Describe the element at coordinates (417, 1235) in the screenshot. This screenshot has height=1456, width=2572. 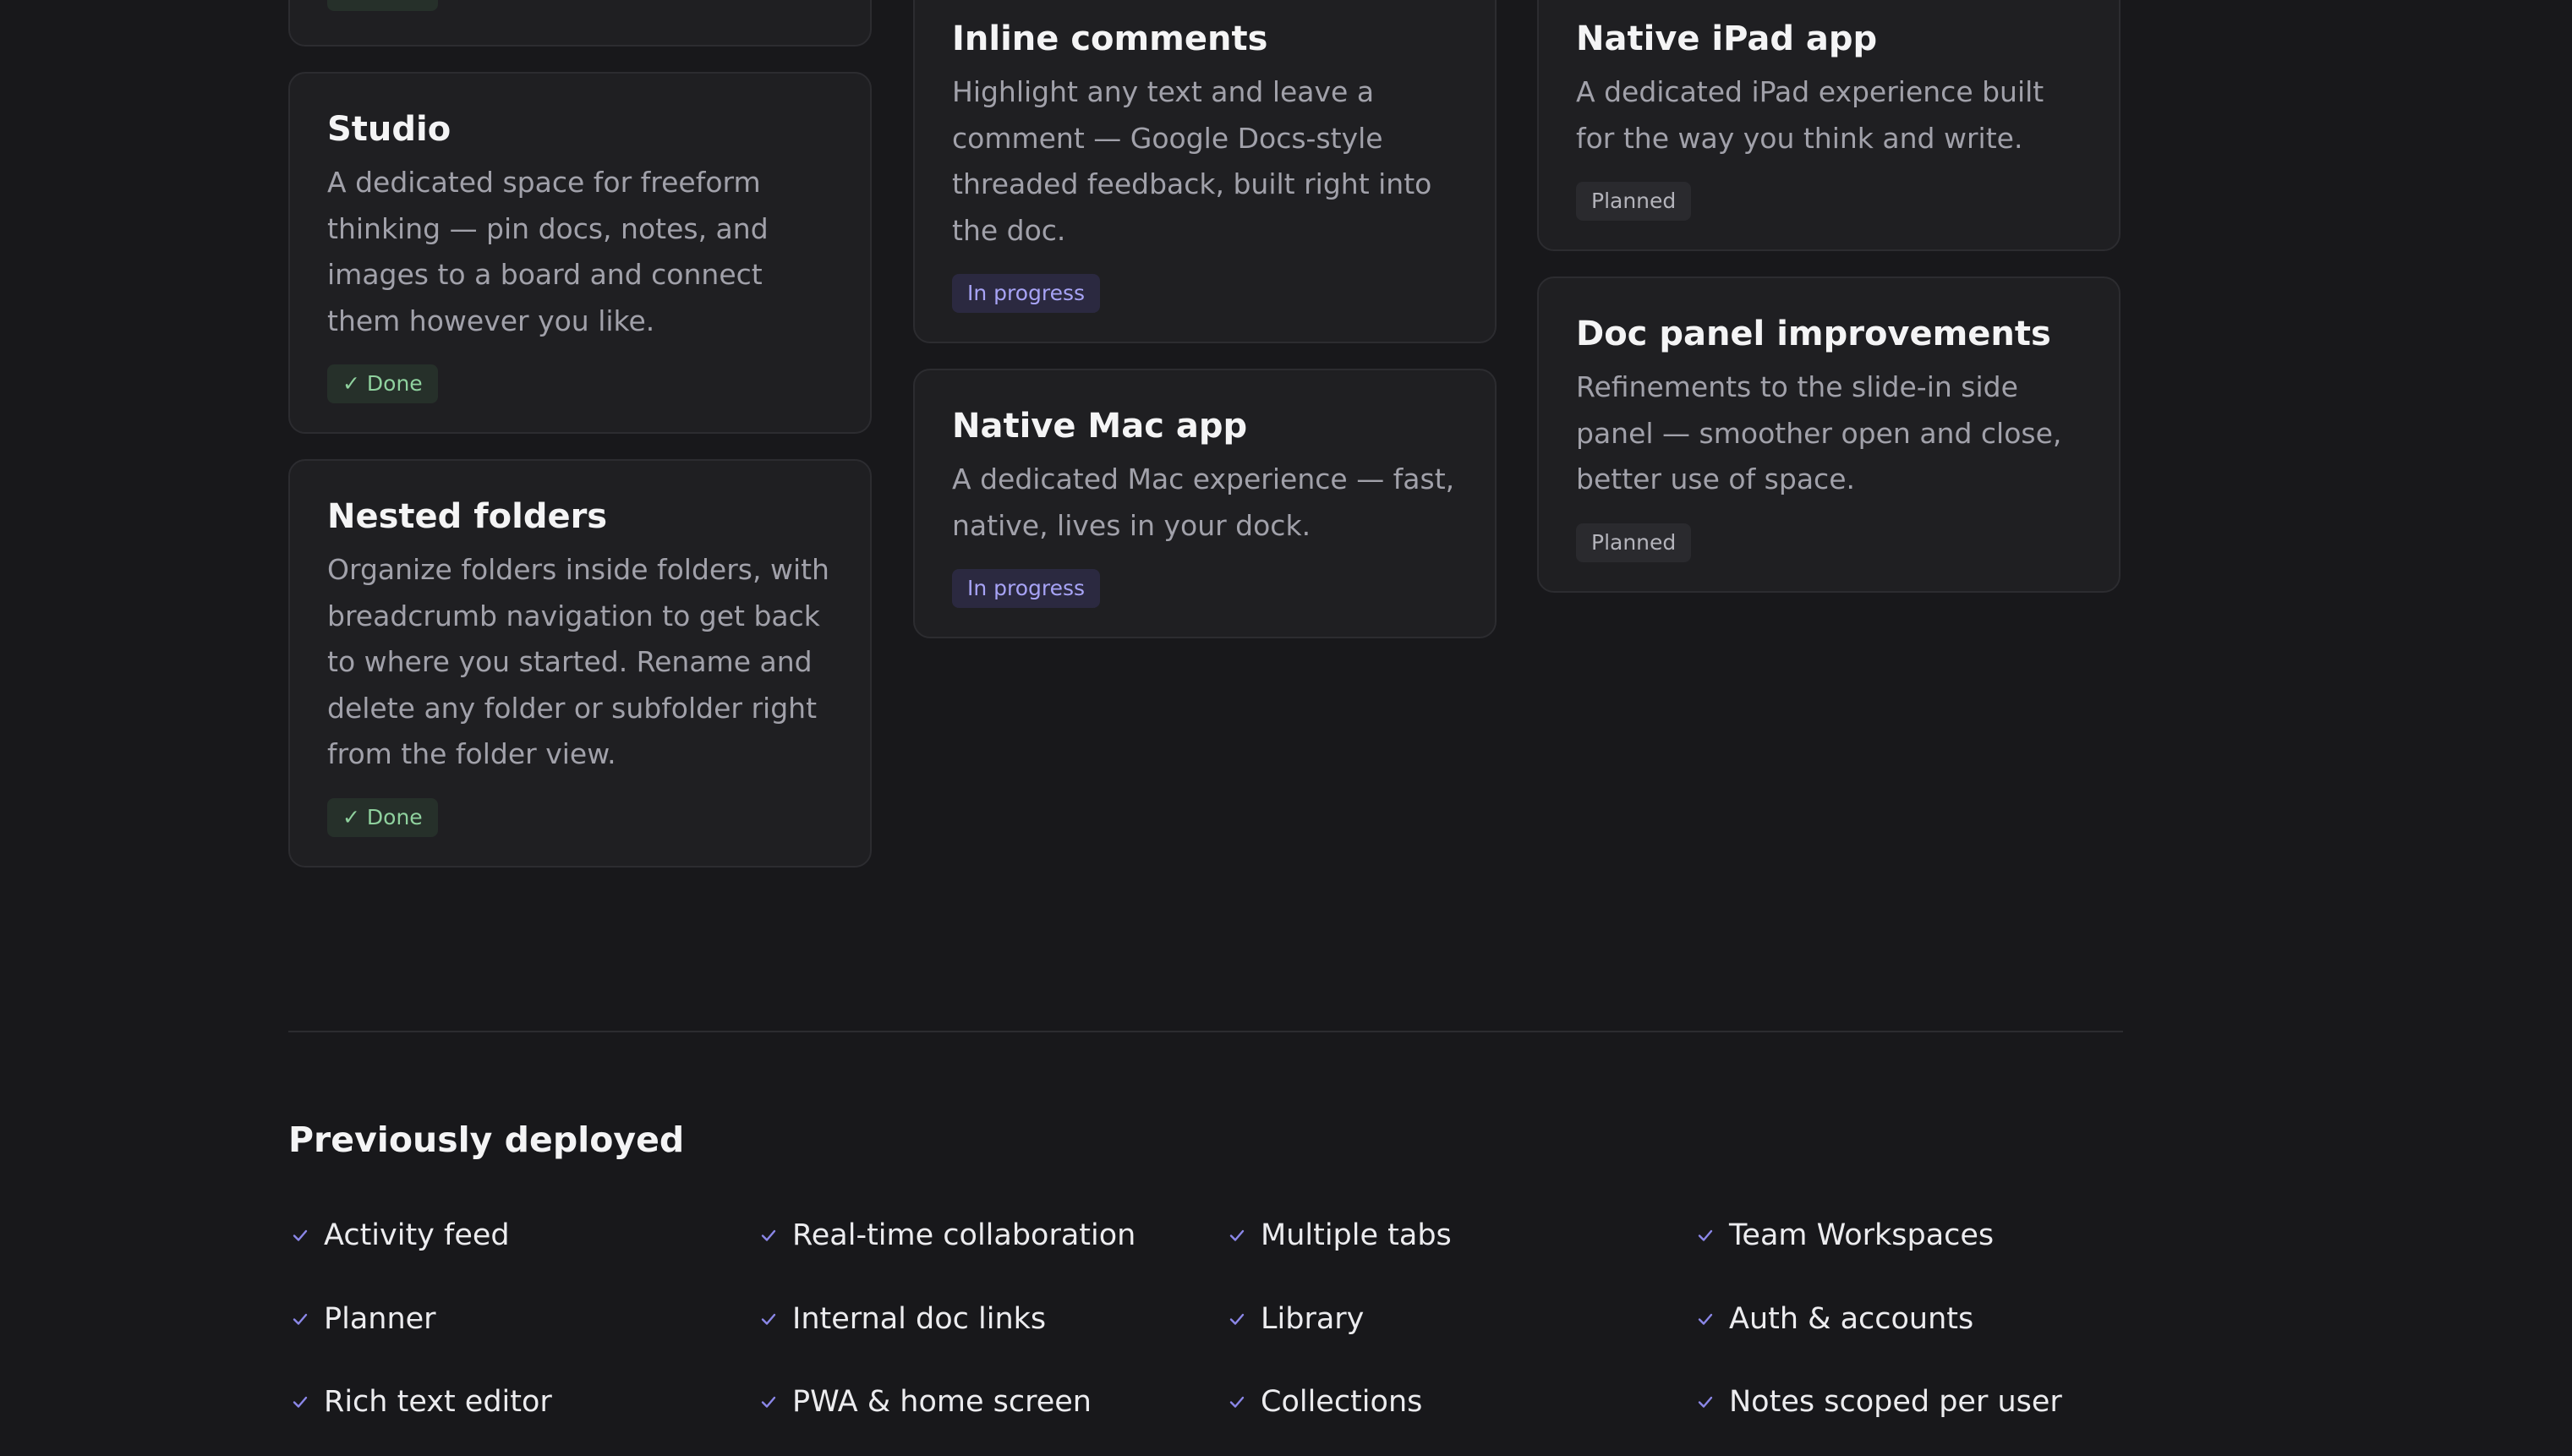
I see `deployed-item-label: Activity feed` at that location.